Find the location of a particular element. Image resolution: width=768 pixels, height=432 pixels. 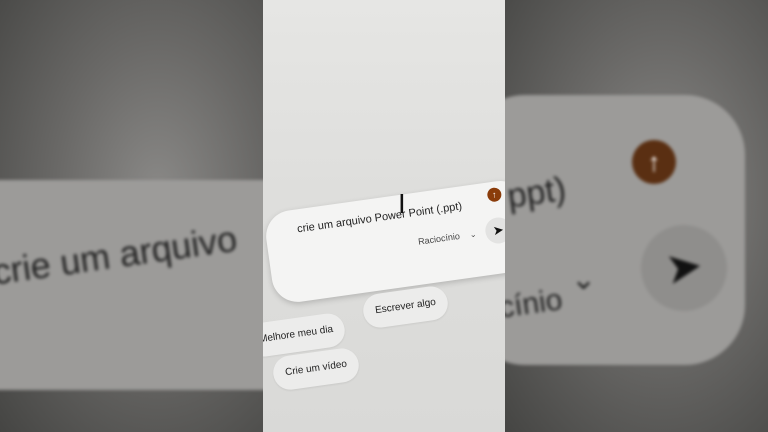

arrow-up-icon: ↑ is located at coordinates (494, 194).